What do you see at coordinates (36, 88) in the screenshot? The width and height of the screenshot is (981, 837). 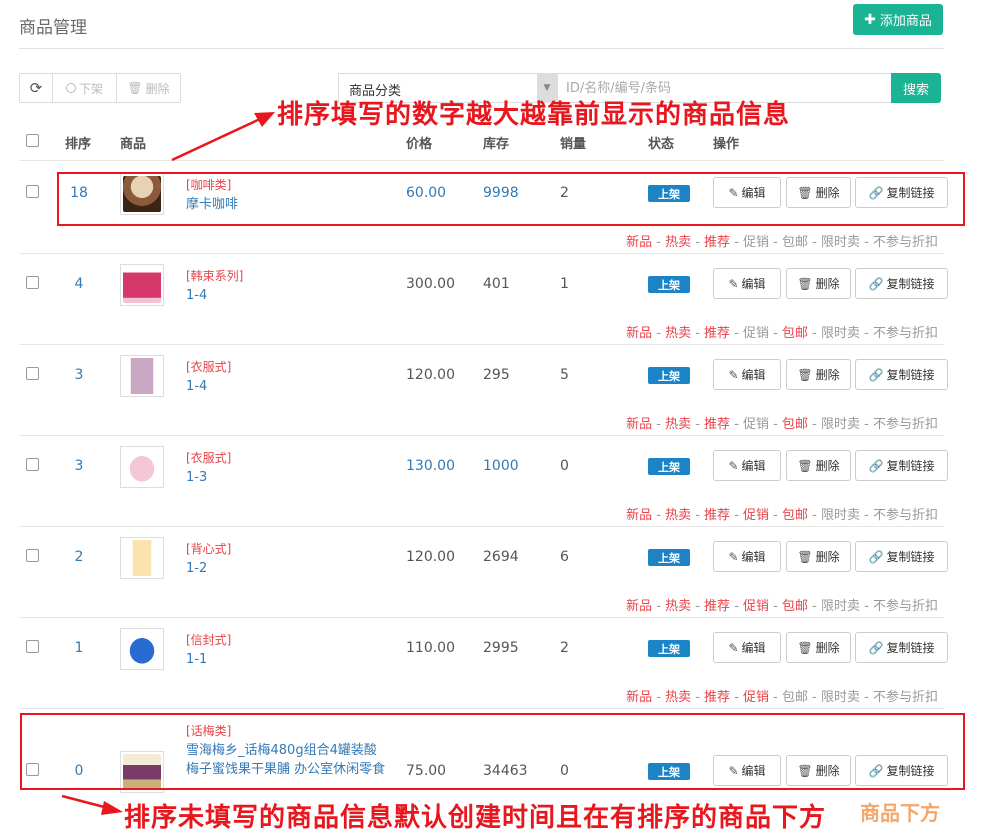 I see `refresh-button: ⟳` at bounding box center [36, 88].